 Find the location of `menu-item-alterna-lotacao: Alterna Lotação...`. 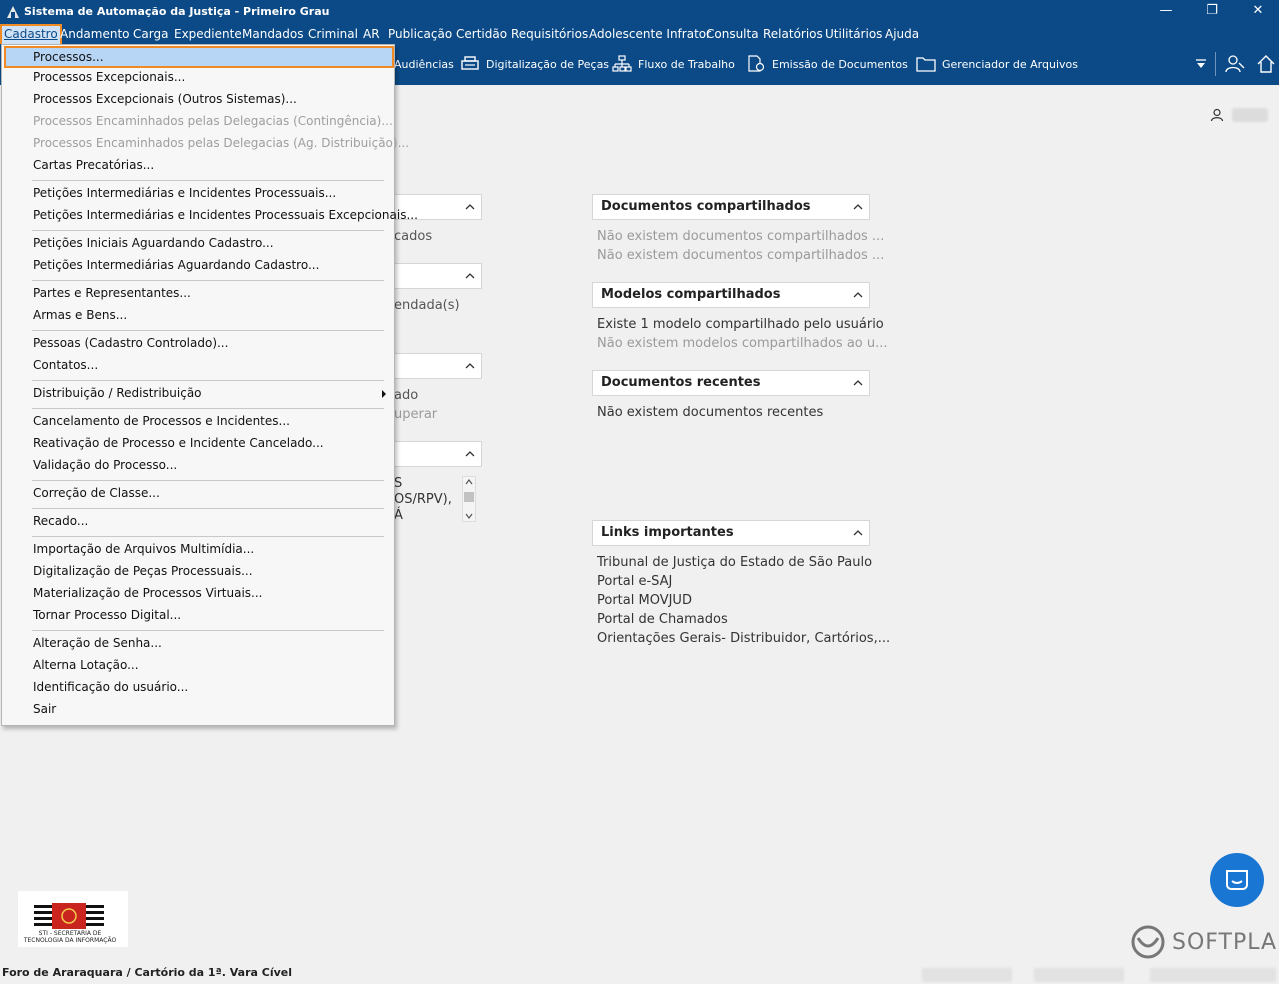

menu-item-alterna-lotacao: Alterna Lotação... is located at coordinates (198, 665).